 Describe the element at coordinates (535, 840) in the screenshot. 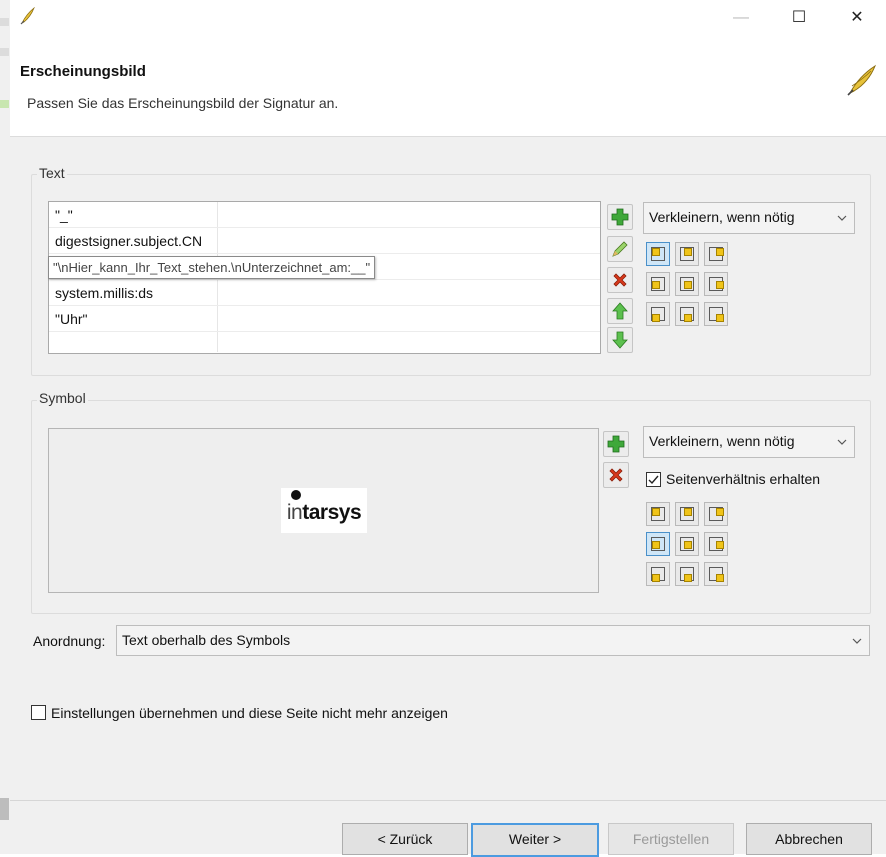

I see `next-button: Weiter >` at that location.